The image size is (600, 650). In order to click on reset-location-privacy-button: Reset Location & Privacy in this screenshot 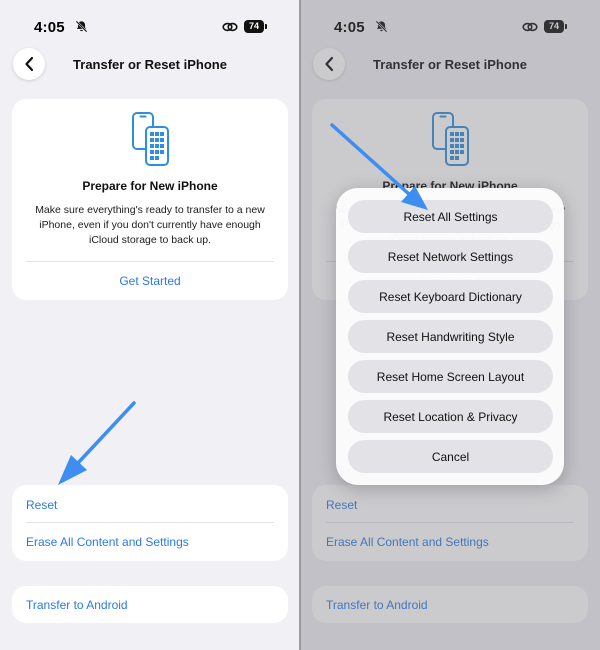, I will do `click(450, 416)`.